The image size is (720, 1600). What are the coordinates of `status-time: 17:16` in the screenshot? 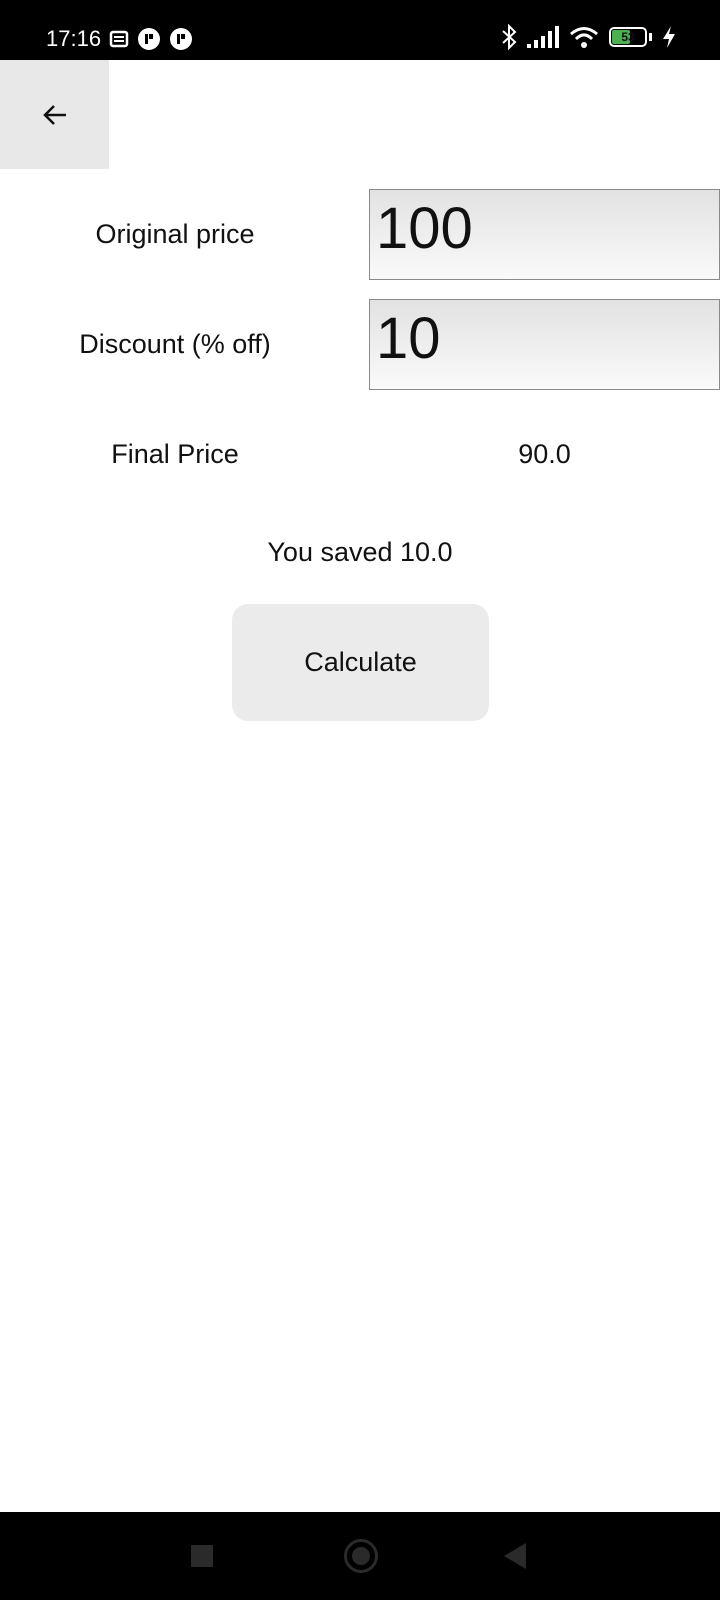 It's located at (74, 38).